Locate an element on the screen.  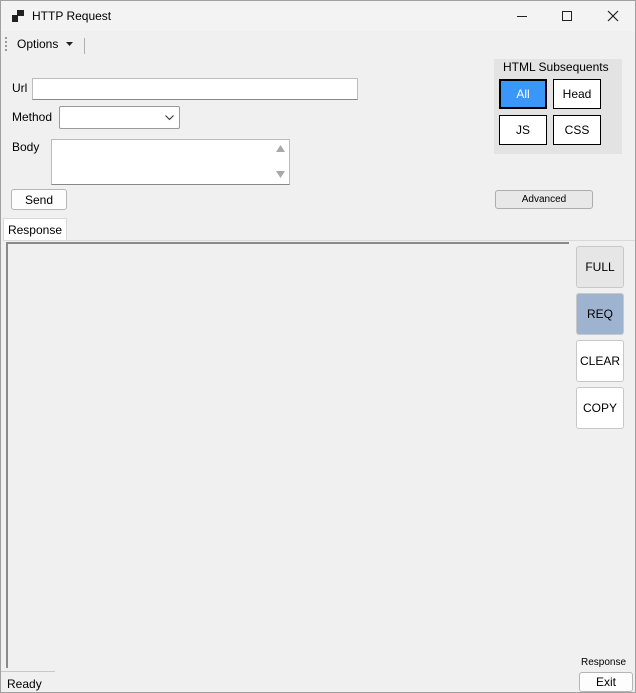
html-subsequents-group: HTML Subsequents All Head JS CSS is located at coordinates (558, 106).